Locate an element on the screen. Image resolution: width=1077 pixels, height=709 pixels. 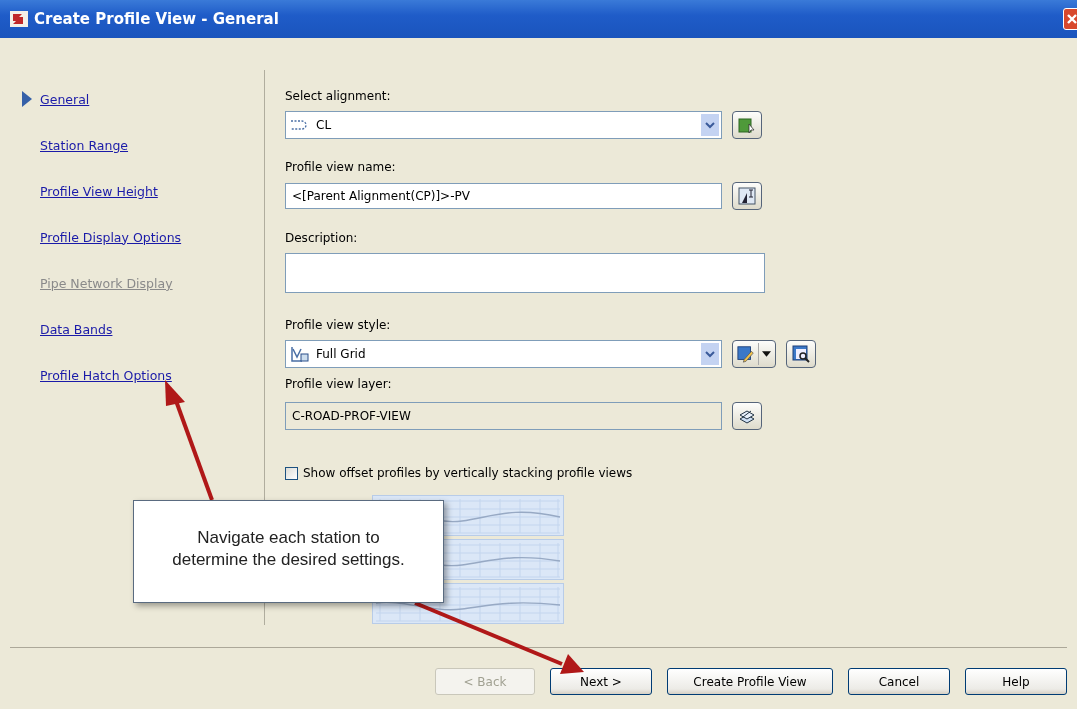
checkbox-label: Show offset profiles by vertically stacking profile views is located at coordinates (468, 473).